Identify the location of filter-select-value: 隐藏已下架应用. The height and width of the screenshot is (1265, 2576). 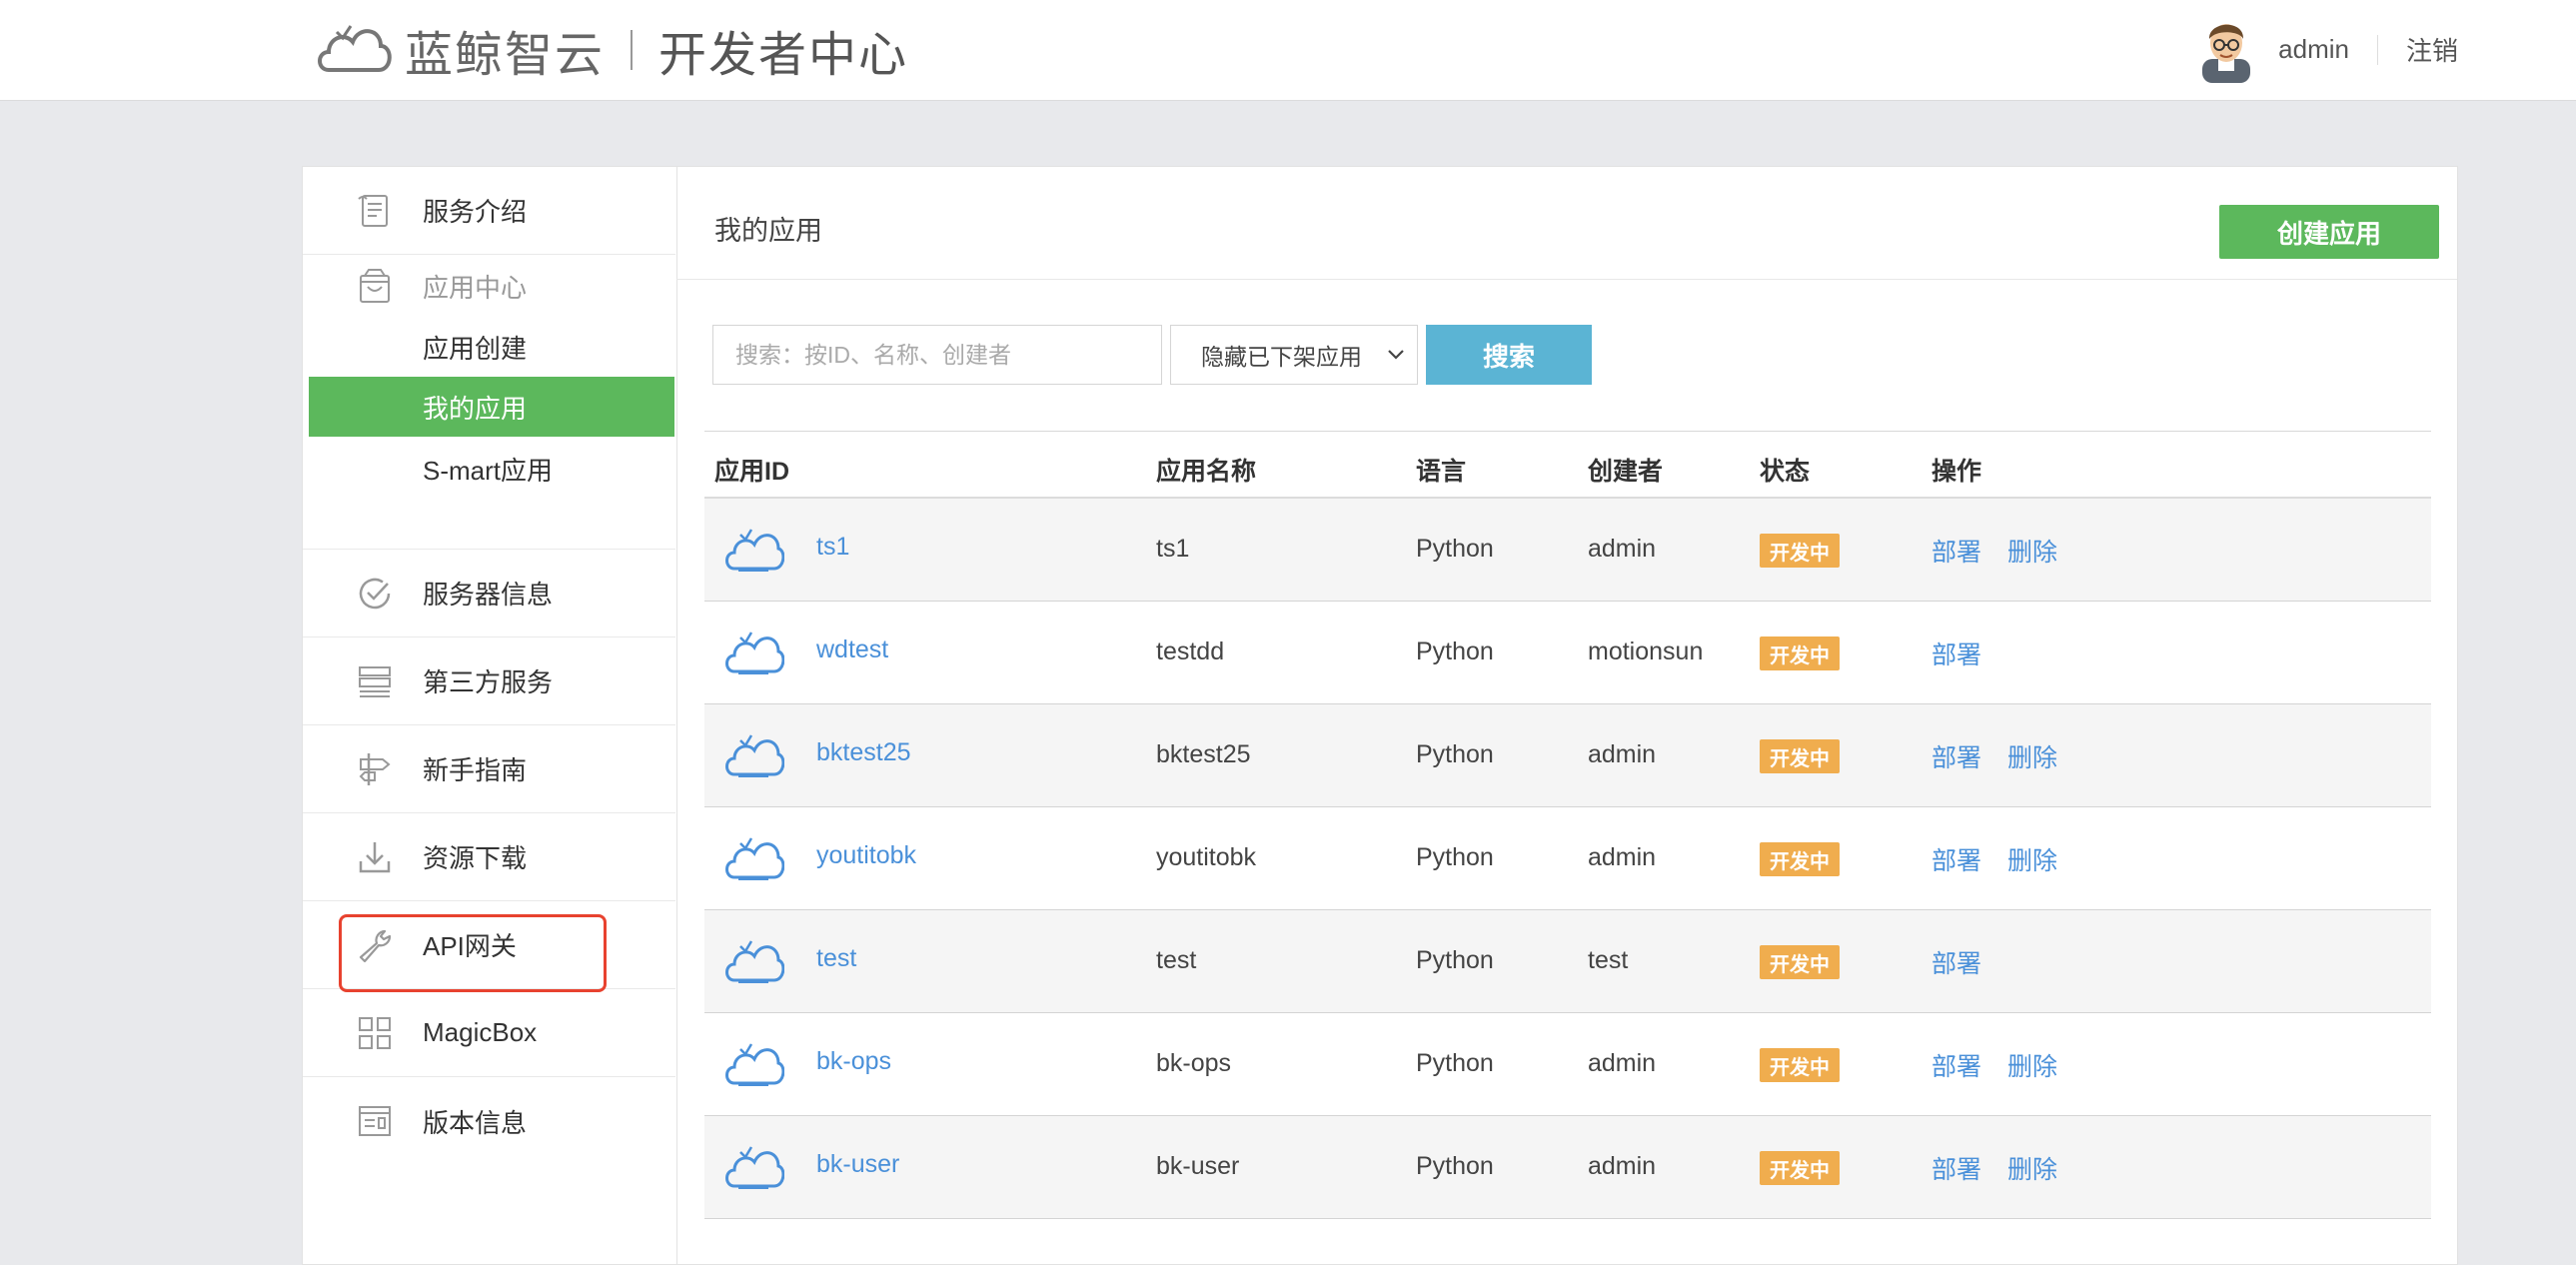
(1281, 357).